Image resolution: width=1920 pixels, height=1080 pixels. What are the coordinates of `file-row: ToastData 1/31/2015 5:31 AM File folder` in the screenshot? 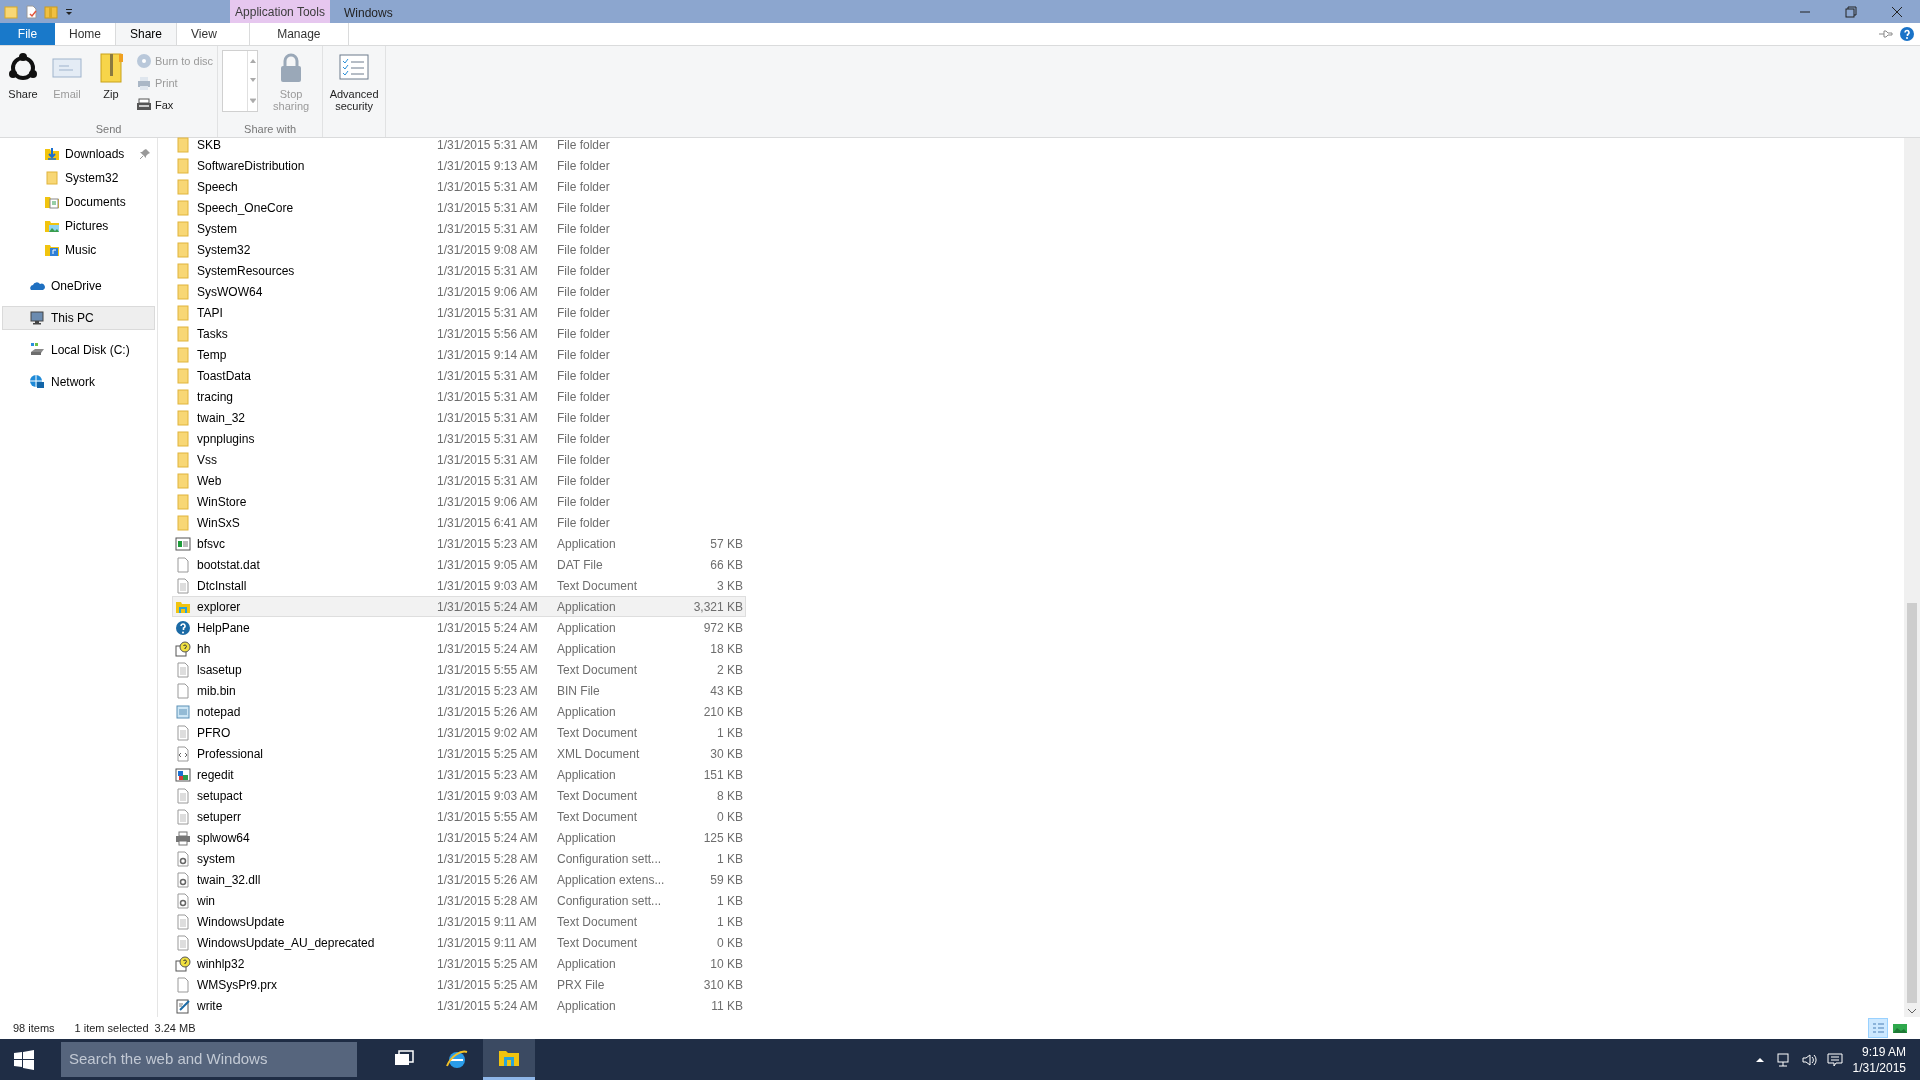 It's located at (459, 375).